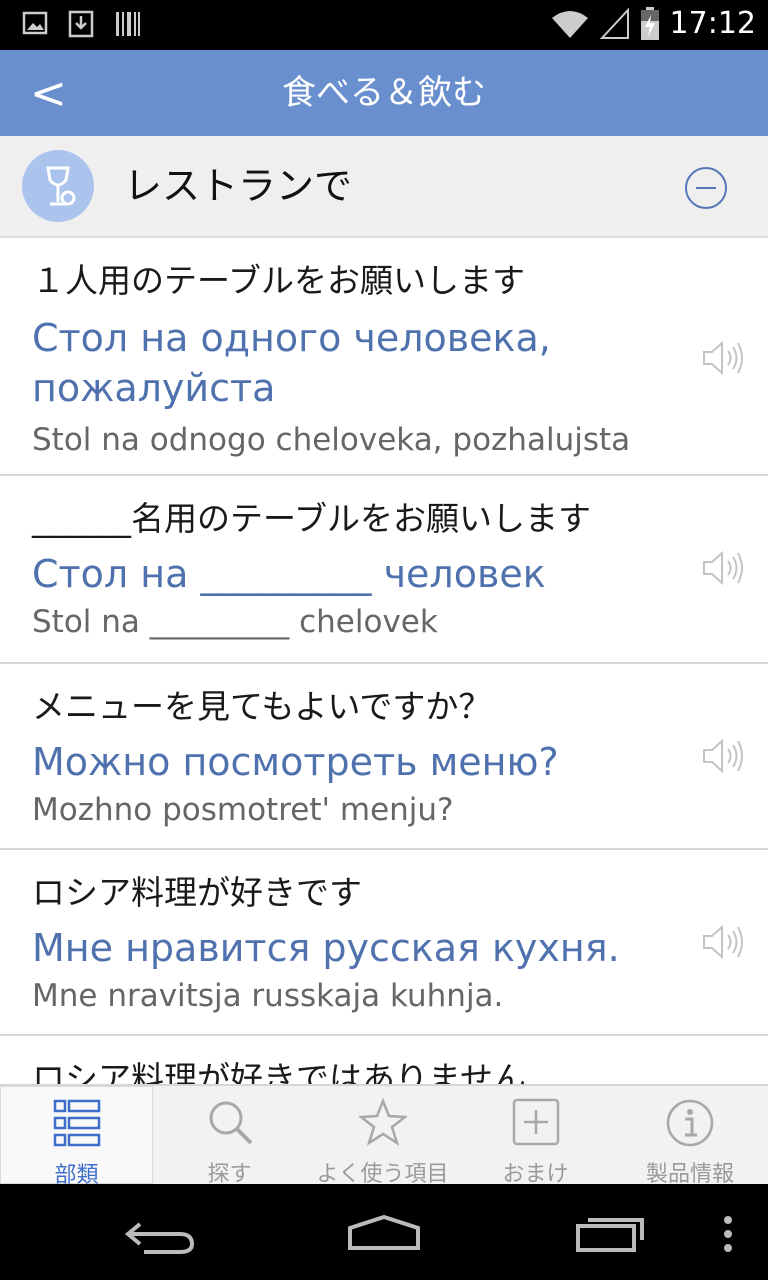 The width and height of the screenshot is (768, 1280). Describe the element at coordinates (312, 518) in the screenshot. I see `phrase-japanese: ______名用のテーブルをお願いします` at that location.